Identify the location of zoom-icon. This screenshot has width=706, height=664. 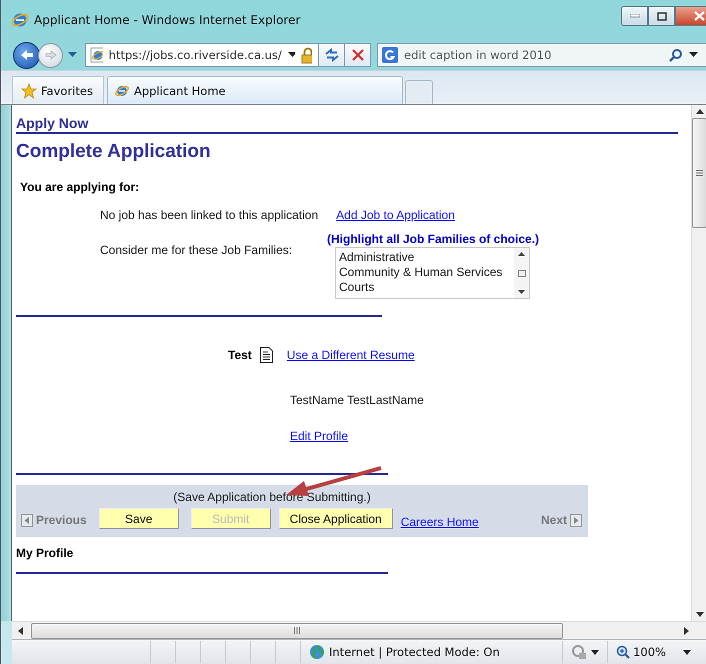
(623, 652).